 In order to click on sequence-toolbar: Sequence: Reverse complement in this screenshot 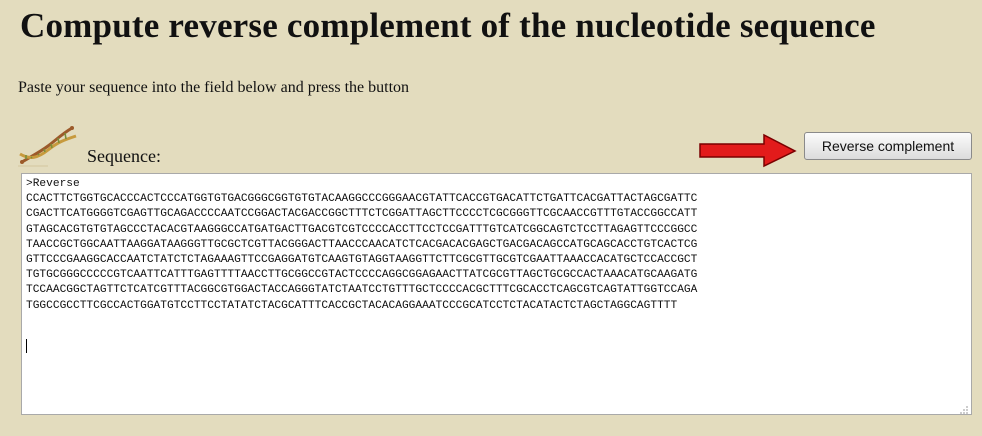, I will do `click(491, 147)`.